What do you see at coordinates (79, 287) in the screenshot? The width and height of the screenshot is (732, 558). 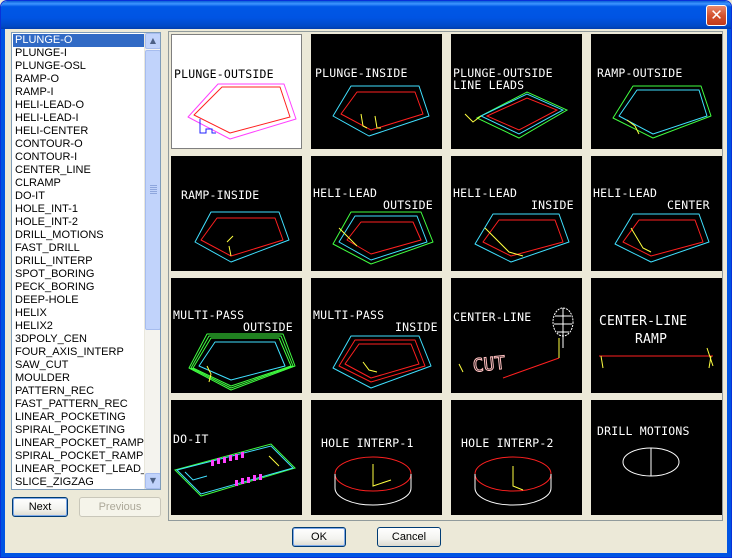 I see `list-item: PECK_BORING` at bounding box center [79, 287].